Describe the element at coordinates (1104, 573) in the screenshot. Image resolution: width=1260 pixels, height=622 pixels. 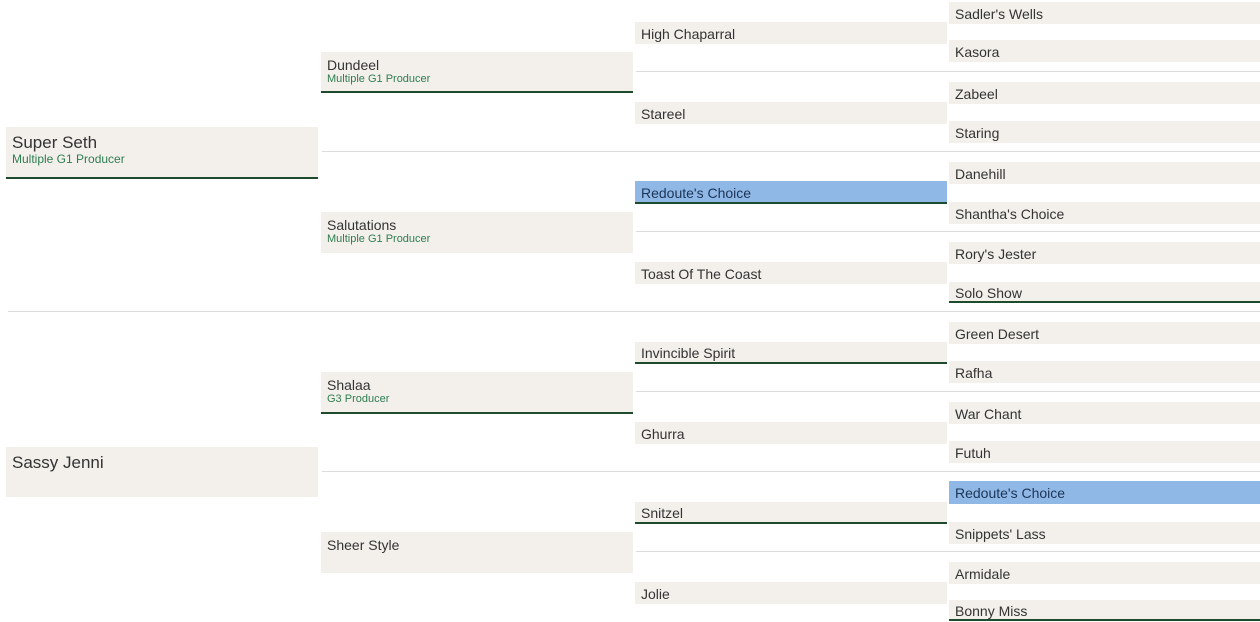
I see `pedigree-gen4-15: Armidale` at that location.